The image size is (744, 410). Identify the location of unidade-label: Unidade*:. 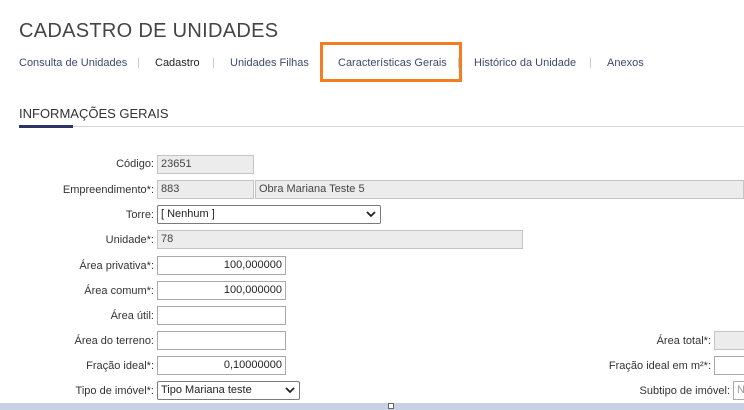
(129, 240).